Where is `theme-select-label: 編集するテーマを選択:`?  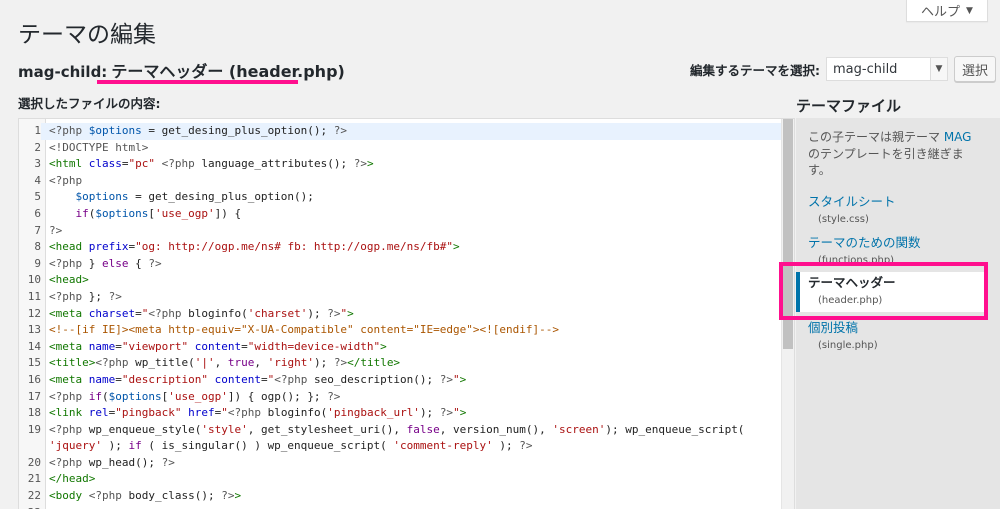 theme-select-label: 編集するテーマを選択: is located at coordinates (755, 70).